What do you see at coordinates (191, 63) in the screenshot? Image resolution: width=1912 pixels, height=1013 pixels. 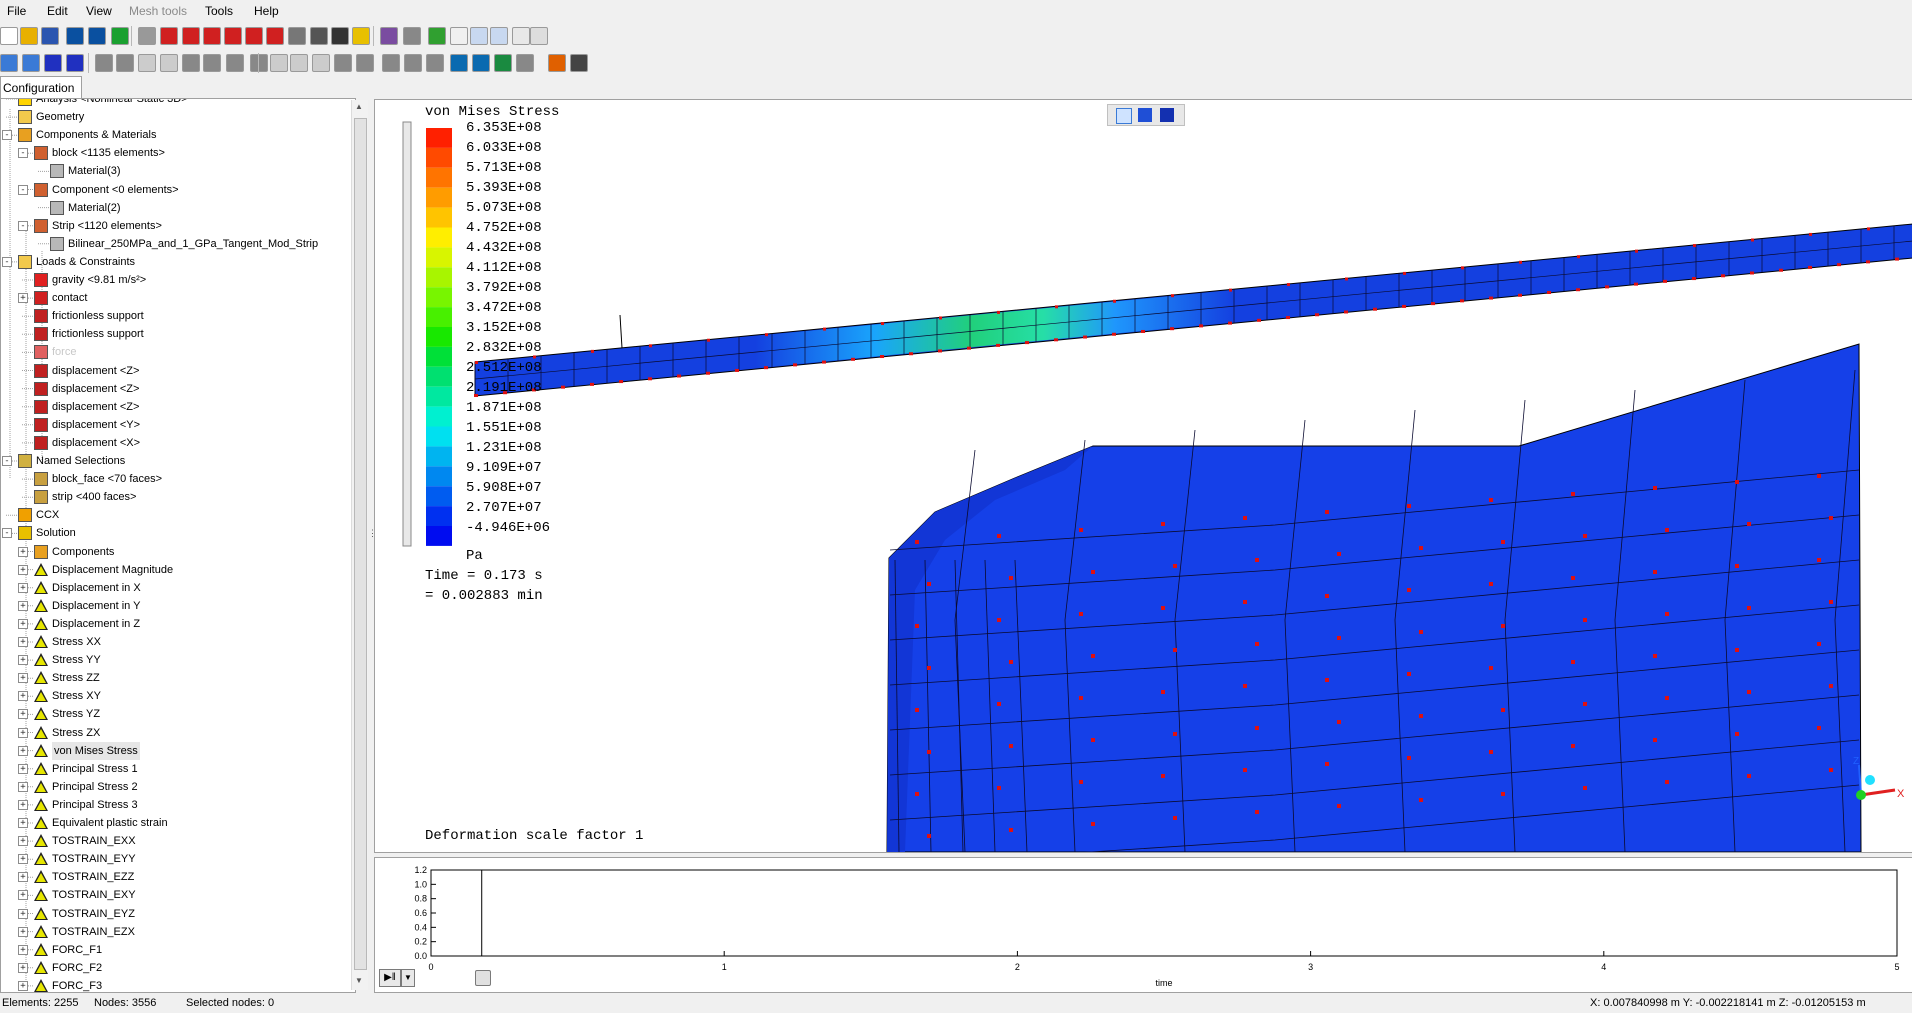 I see `delete-icon` at bounding box center [191, 63].